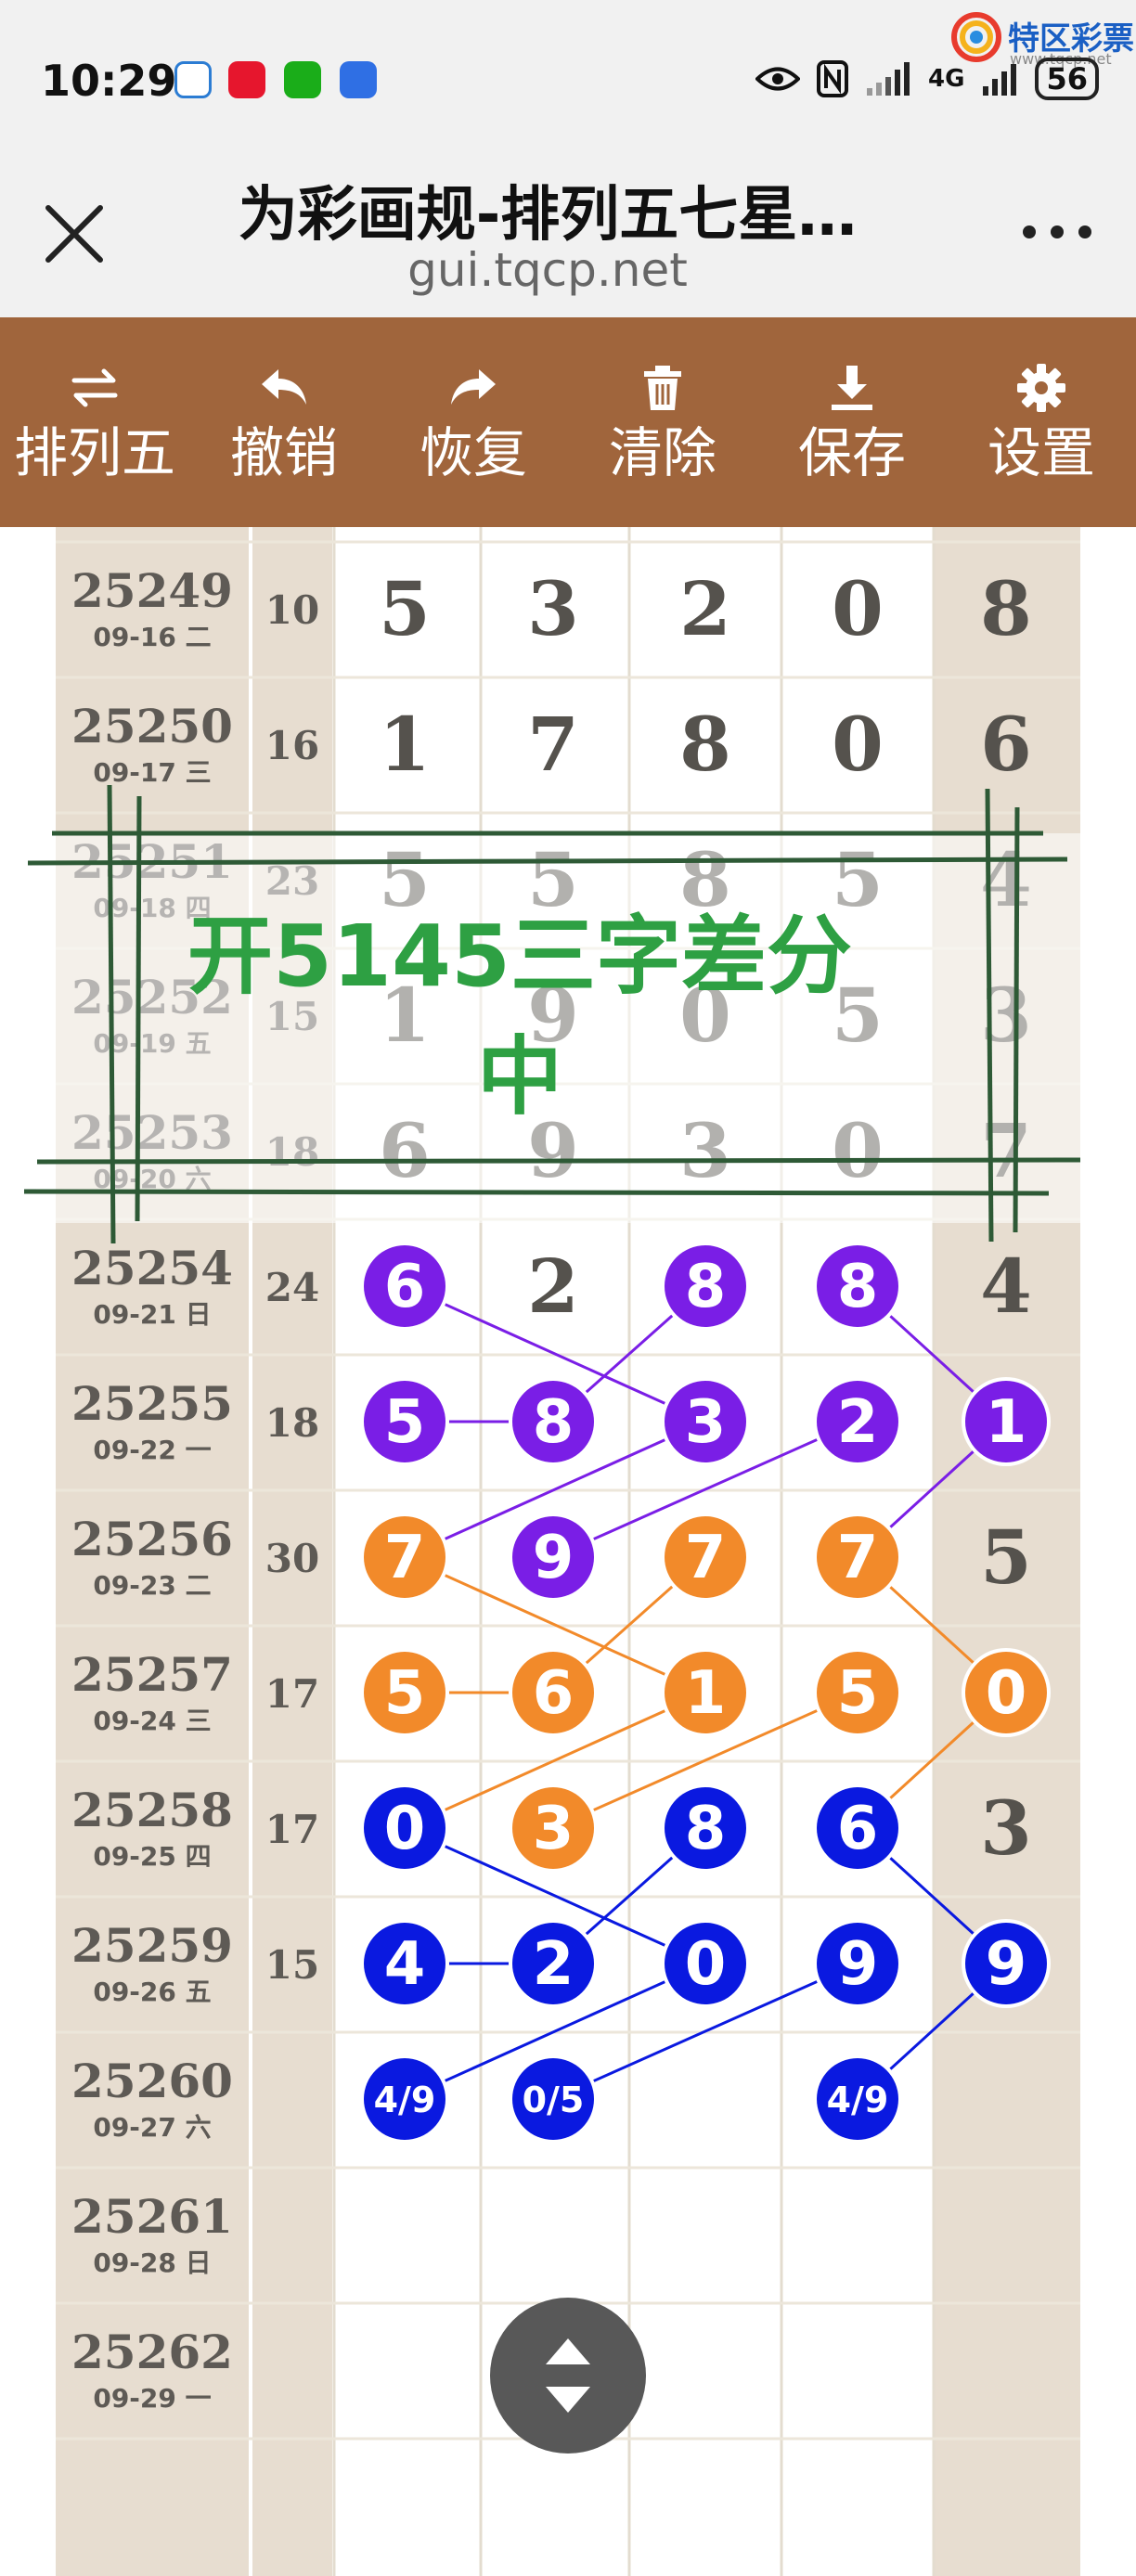 This screenshot has height=2576, width=1136. I want to click on undo-label: 撤销, so click(283, 452).